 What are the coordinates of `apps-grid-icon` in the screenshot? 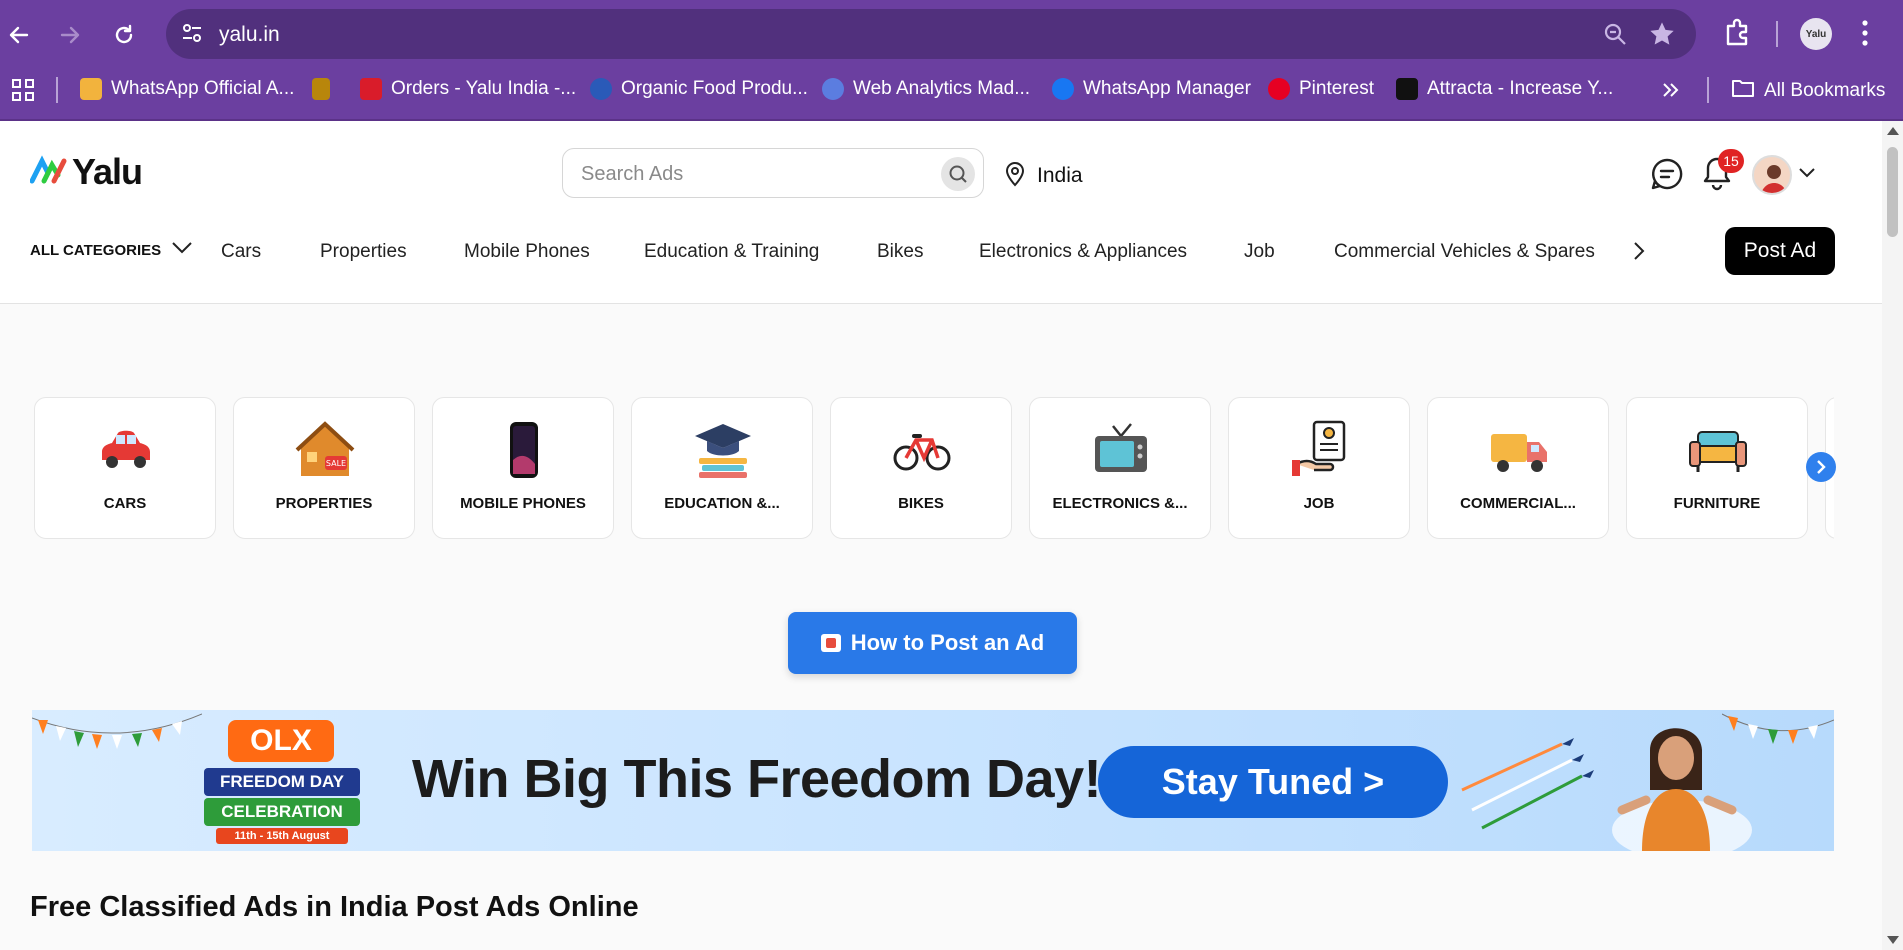 It's located at (23, 92).